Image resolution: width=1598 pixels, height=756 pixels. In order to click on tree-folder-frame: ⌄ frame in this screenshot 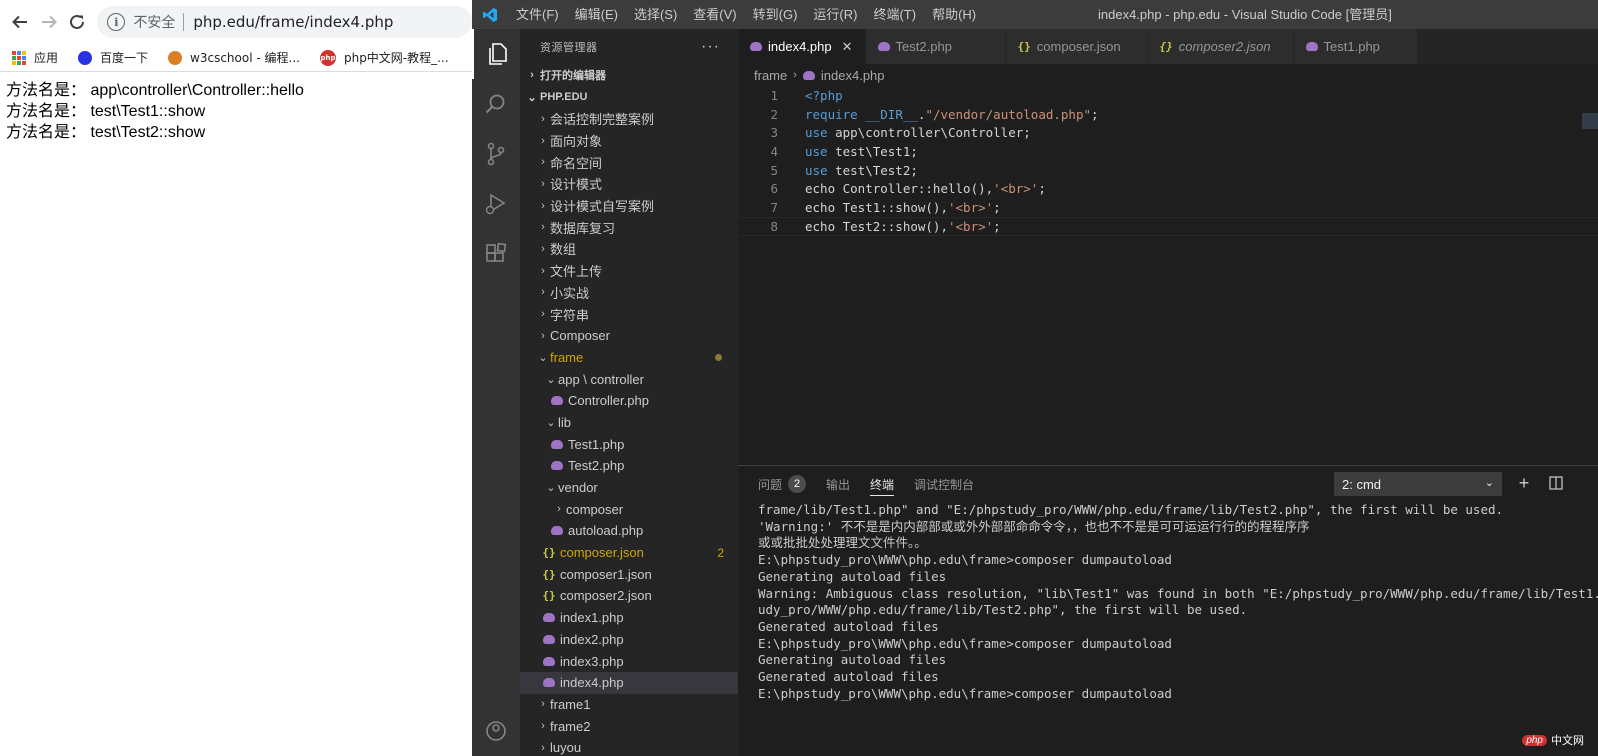, I will do `click(629, 358)`.